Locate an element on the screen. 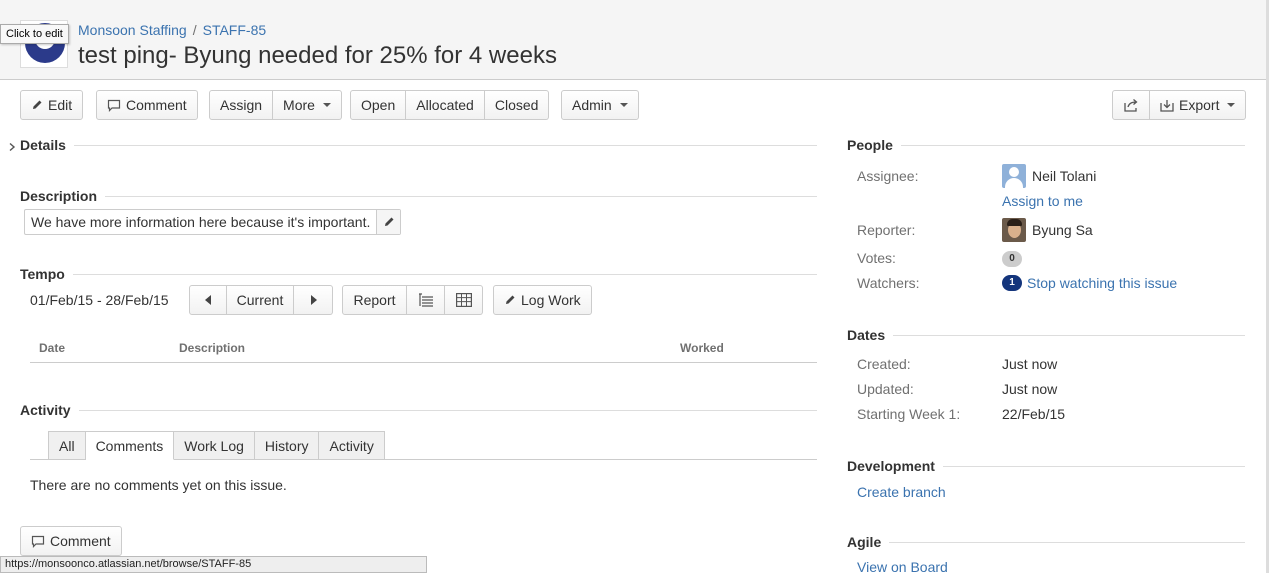  dates-heading-label: Dates is located at coordinates (866, 335).